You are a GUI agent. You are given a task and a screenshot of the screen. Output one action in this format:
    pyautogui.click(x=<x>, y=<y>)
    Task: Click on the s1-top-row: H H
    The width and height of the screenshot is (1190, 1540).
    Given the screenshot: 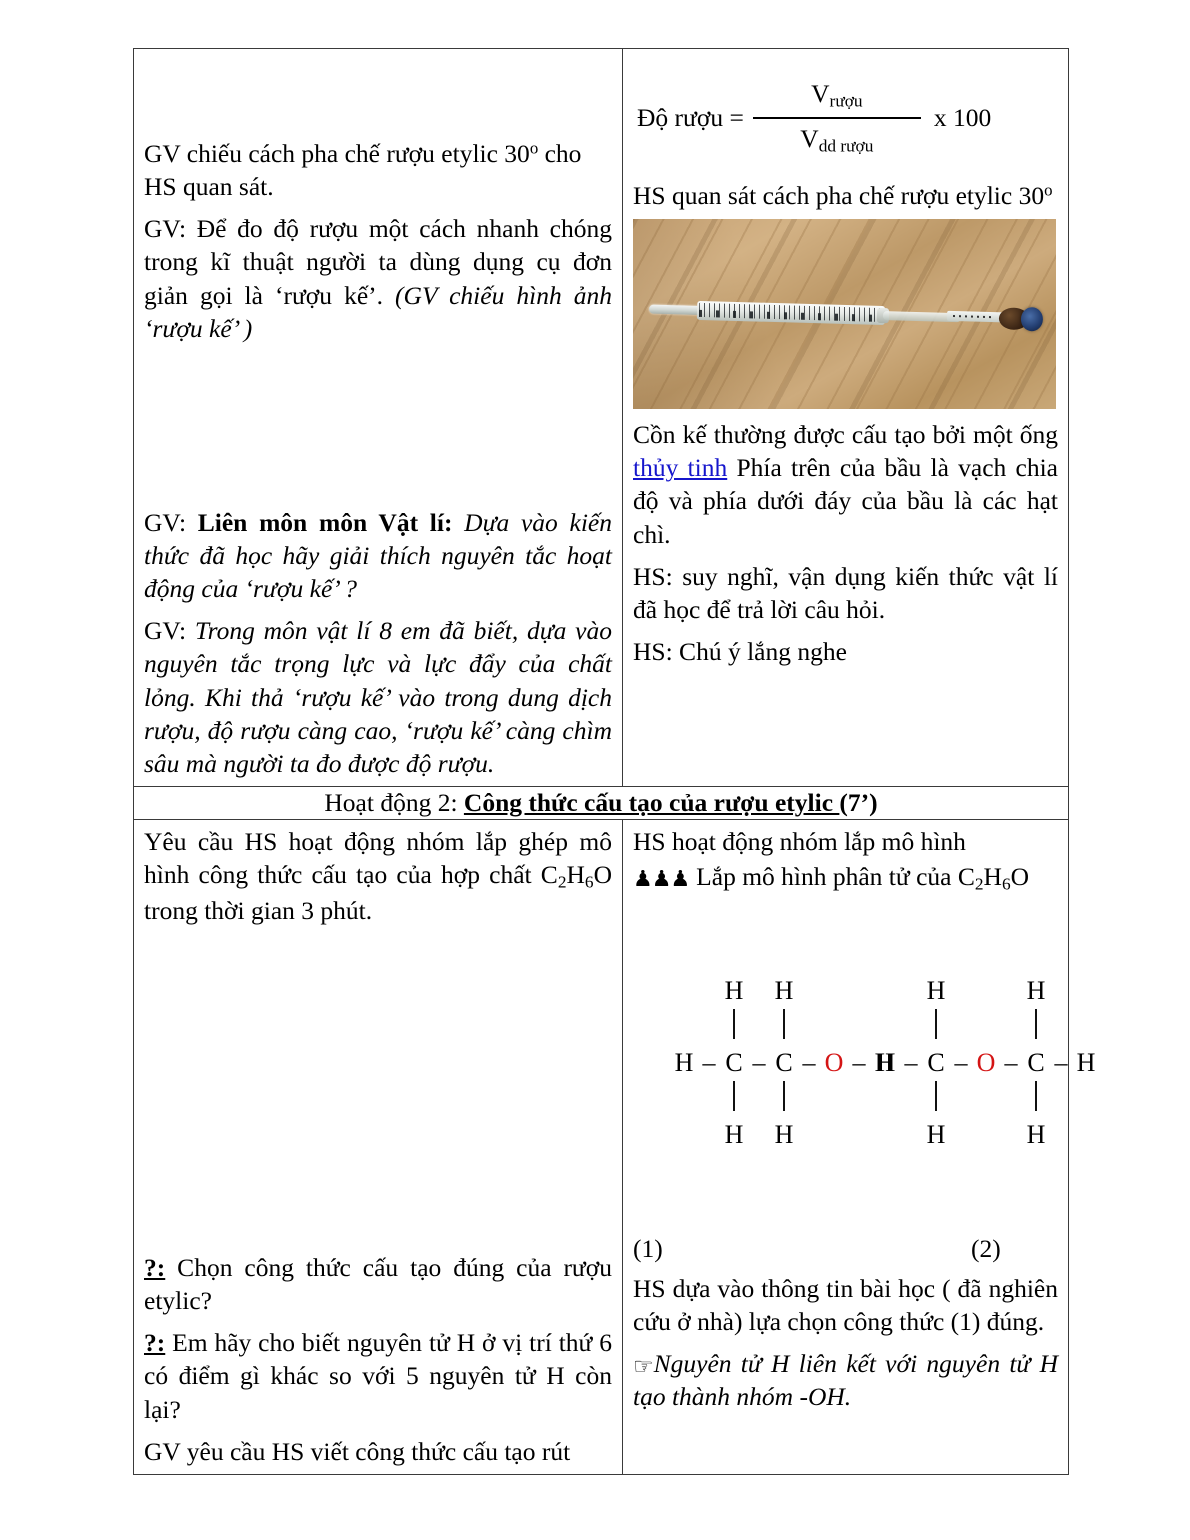 What is the action you would take?
    pyautogui.click(x=784, y=991)
    